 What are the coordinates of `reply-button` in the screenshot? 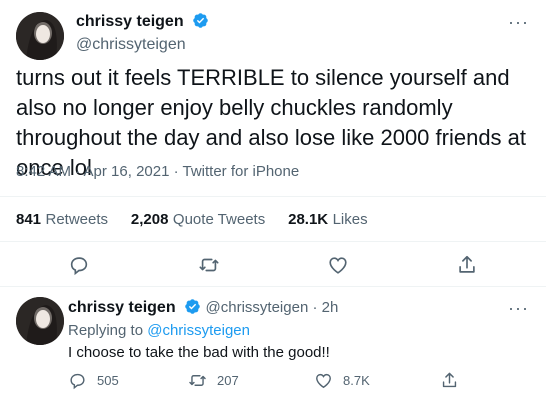 It's located at (79, 265).